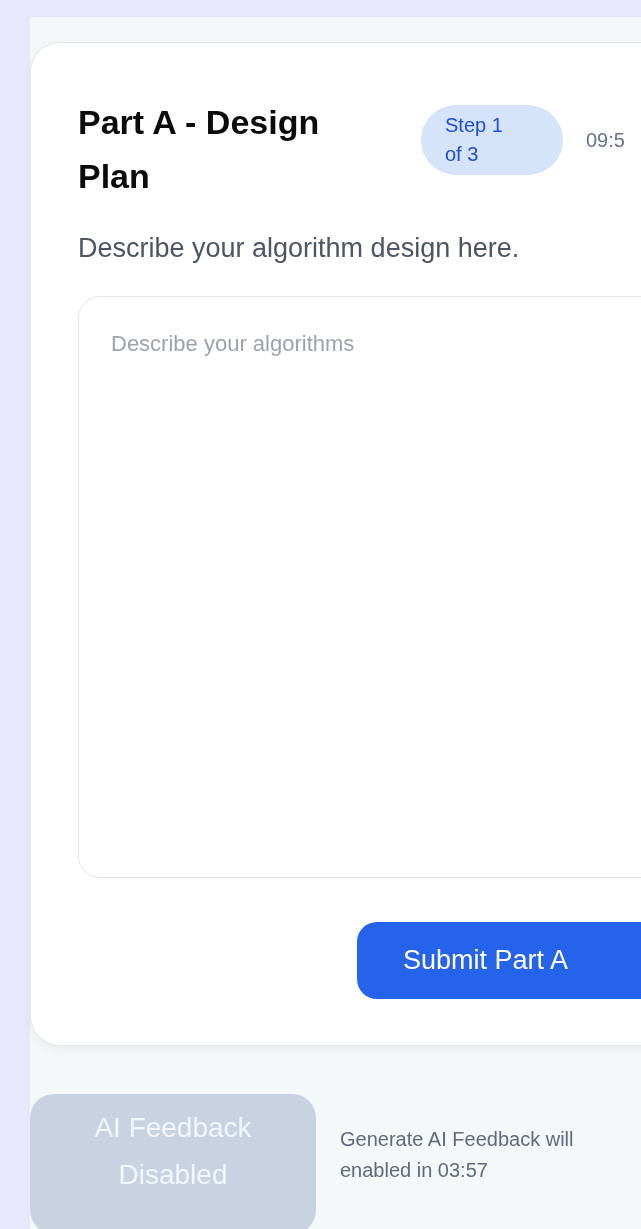 Image resolution: width=641 pixels, height=1229 pixels. Describe the element at coordinates (605, 140) in the screenshot. I see `timer-text: 09:5` at that location.